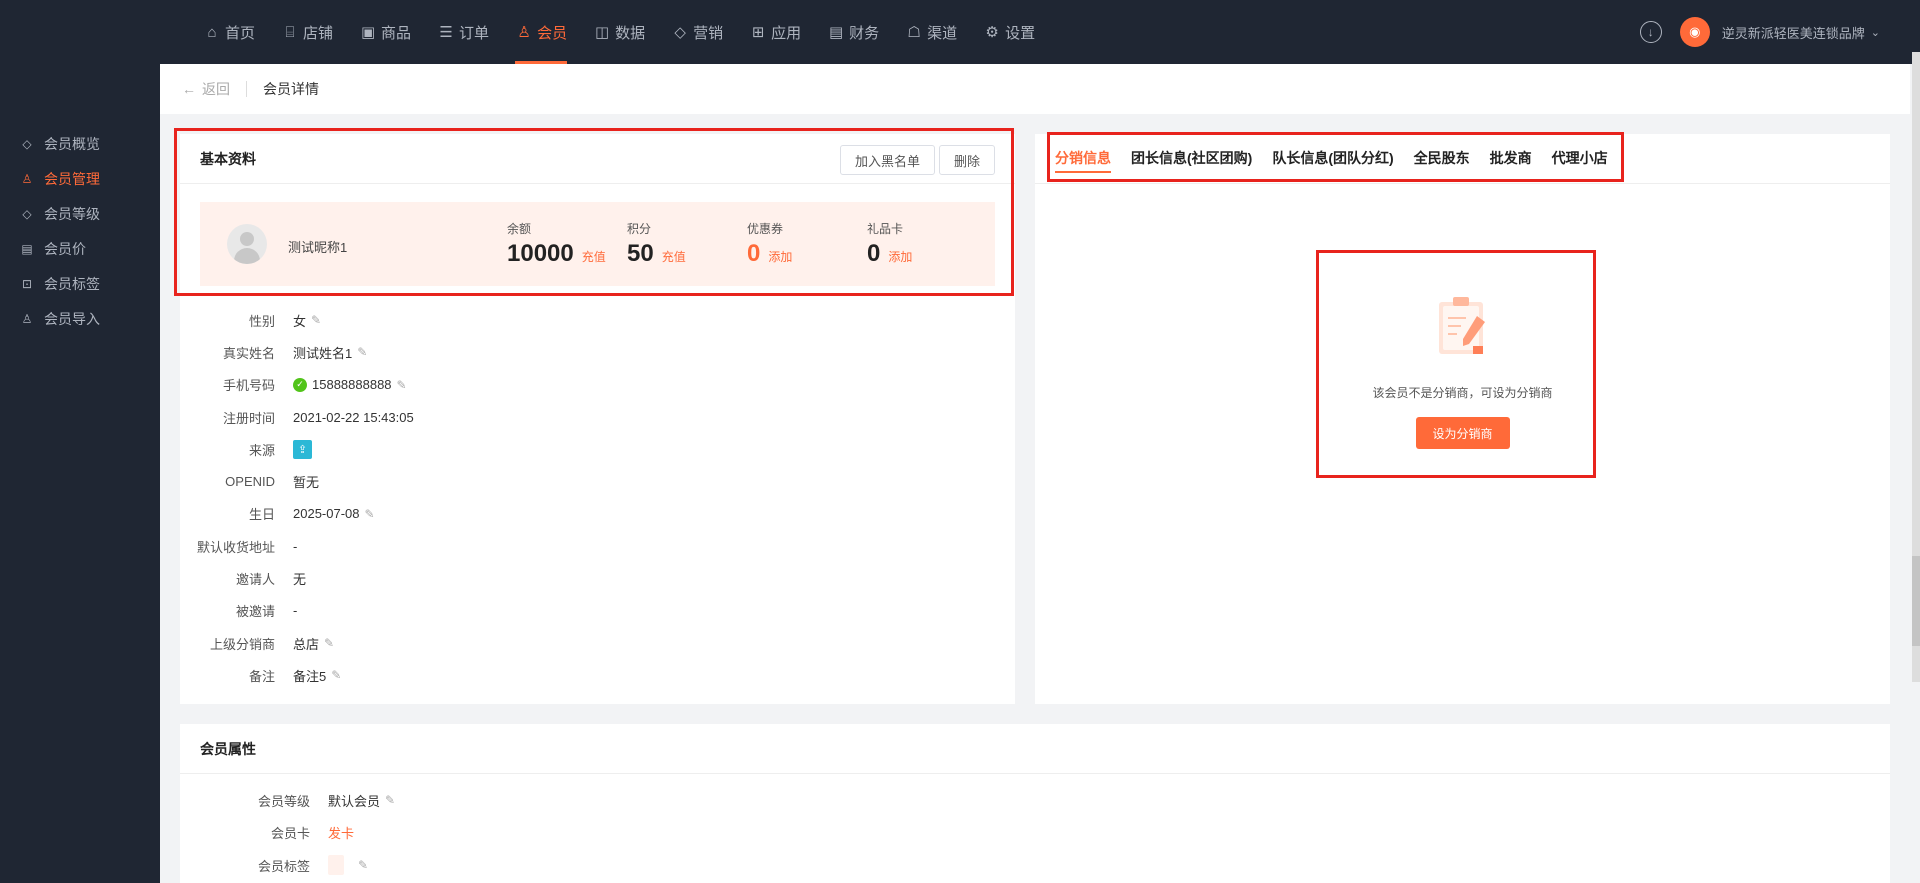  Describe the element at coordinates (336, 865) in the screenshot. I see `tag-placeholder` at that location.